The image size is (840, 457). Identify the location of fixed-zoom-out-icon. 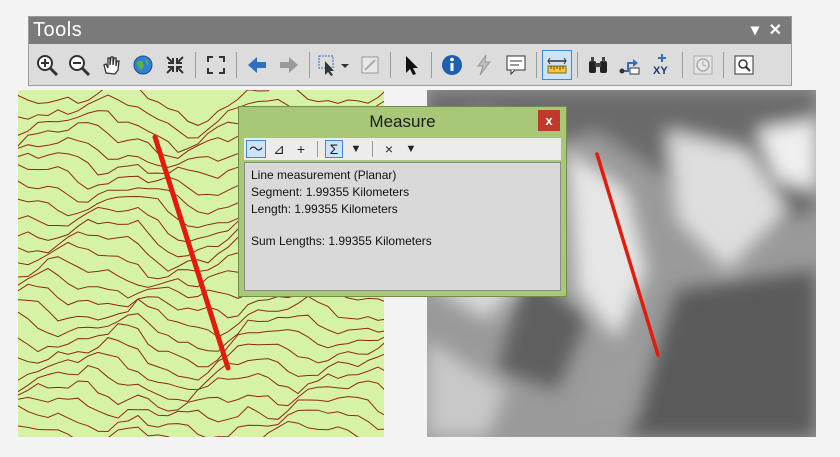
(216, 65).